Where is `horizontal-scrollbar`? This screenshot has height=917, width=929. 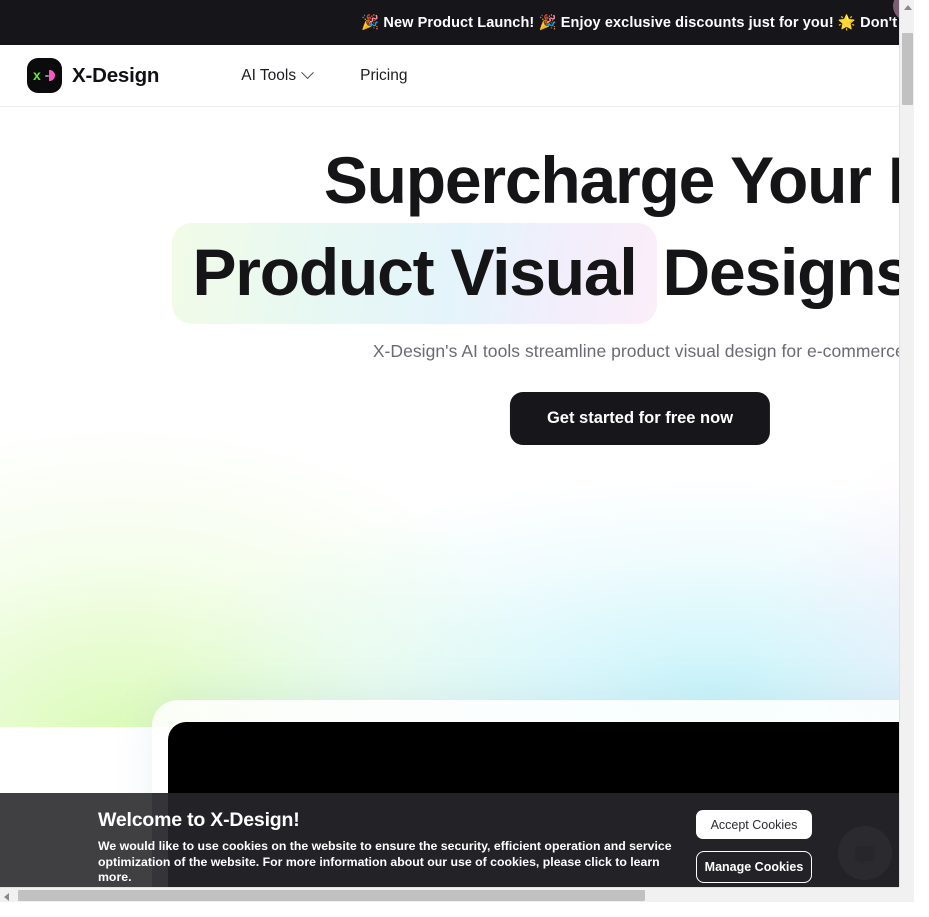 horizontal-scrollbar is located at coordinates (457, 894).